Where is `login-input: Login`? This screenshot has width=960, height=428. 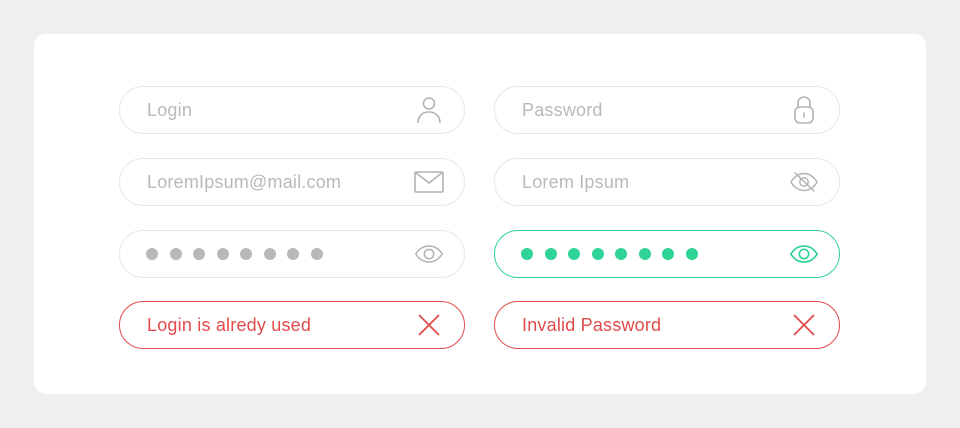 login-input: Login is located at coordinates (292, 110).